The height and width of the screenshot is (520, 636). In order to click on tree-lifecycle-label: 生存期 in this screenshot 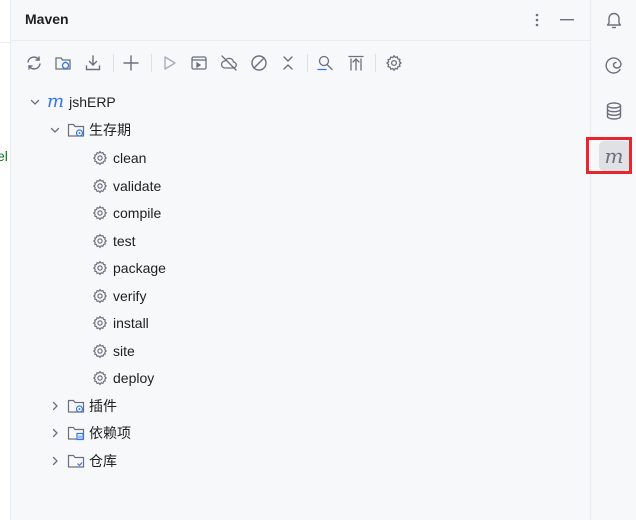, I will do `click(110, 130)`.